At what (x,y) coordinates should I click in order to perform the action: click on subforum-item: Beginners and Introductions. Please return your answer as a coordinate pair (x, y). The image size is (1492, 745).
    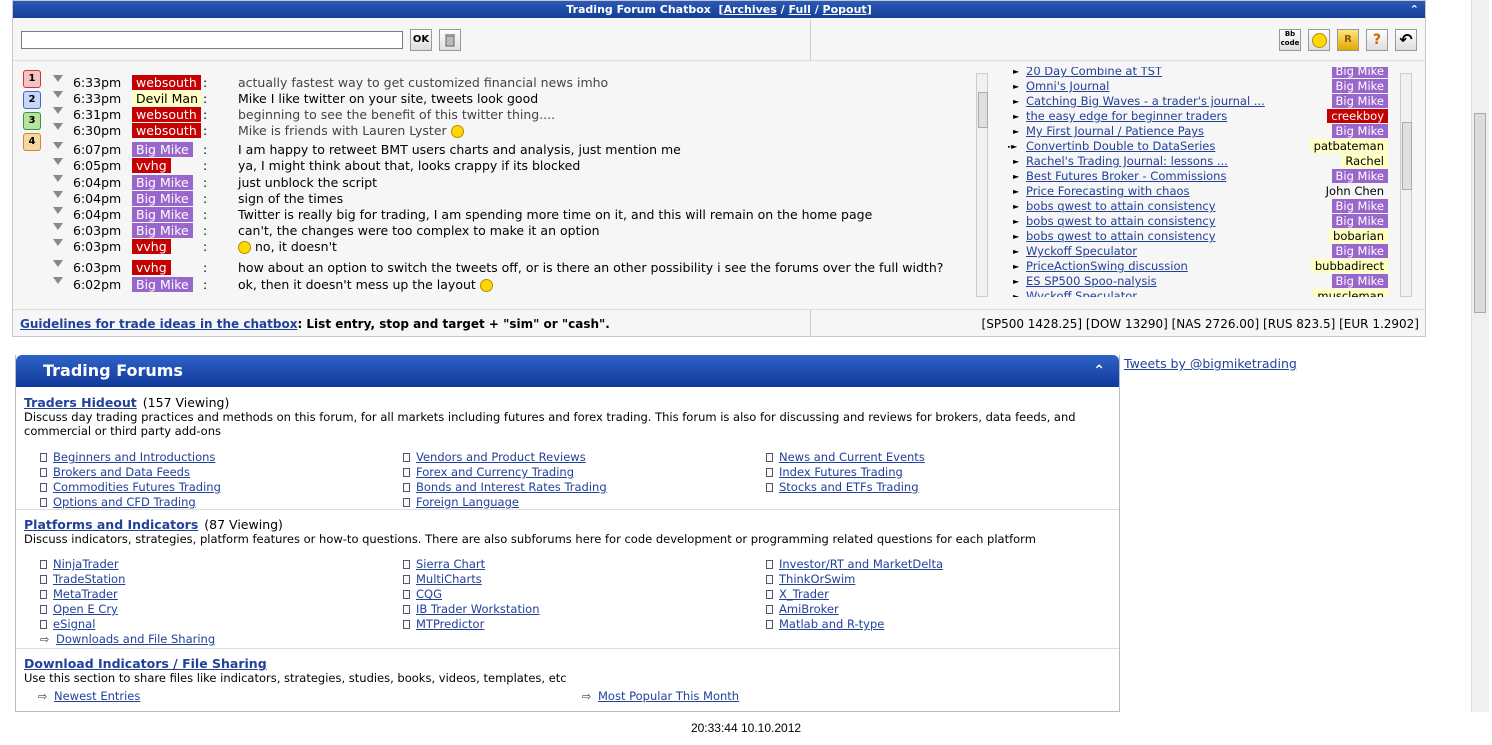
    Looking at the image, I should click on (127, 457).